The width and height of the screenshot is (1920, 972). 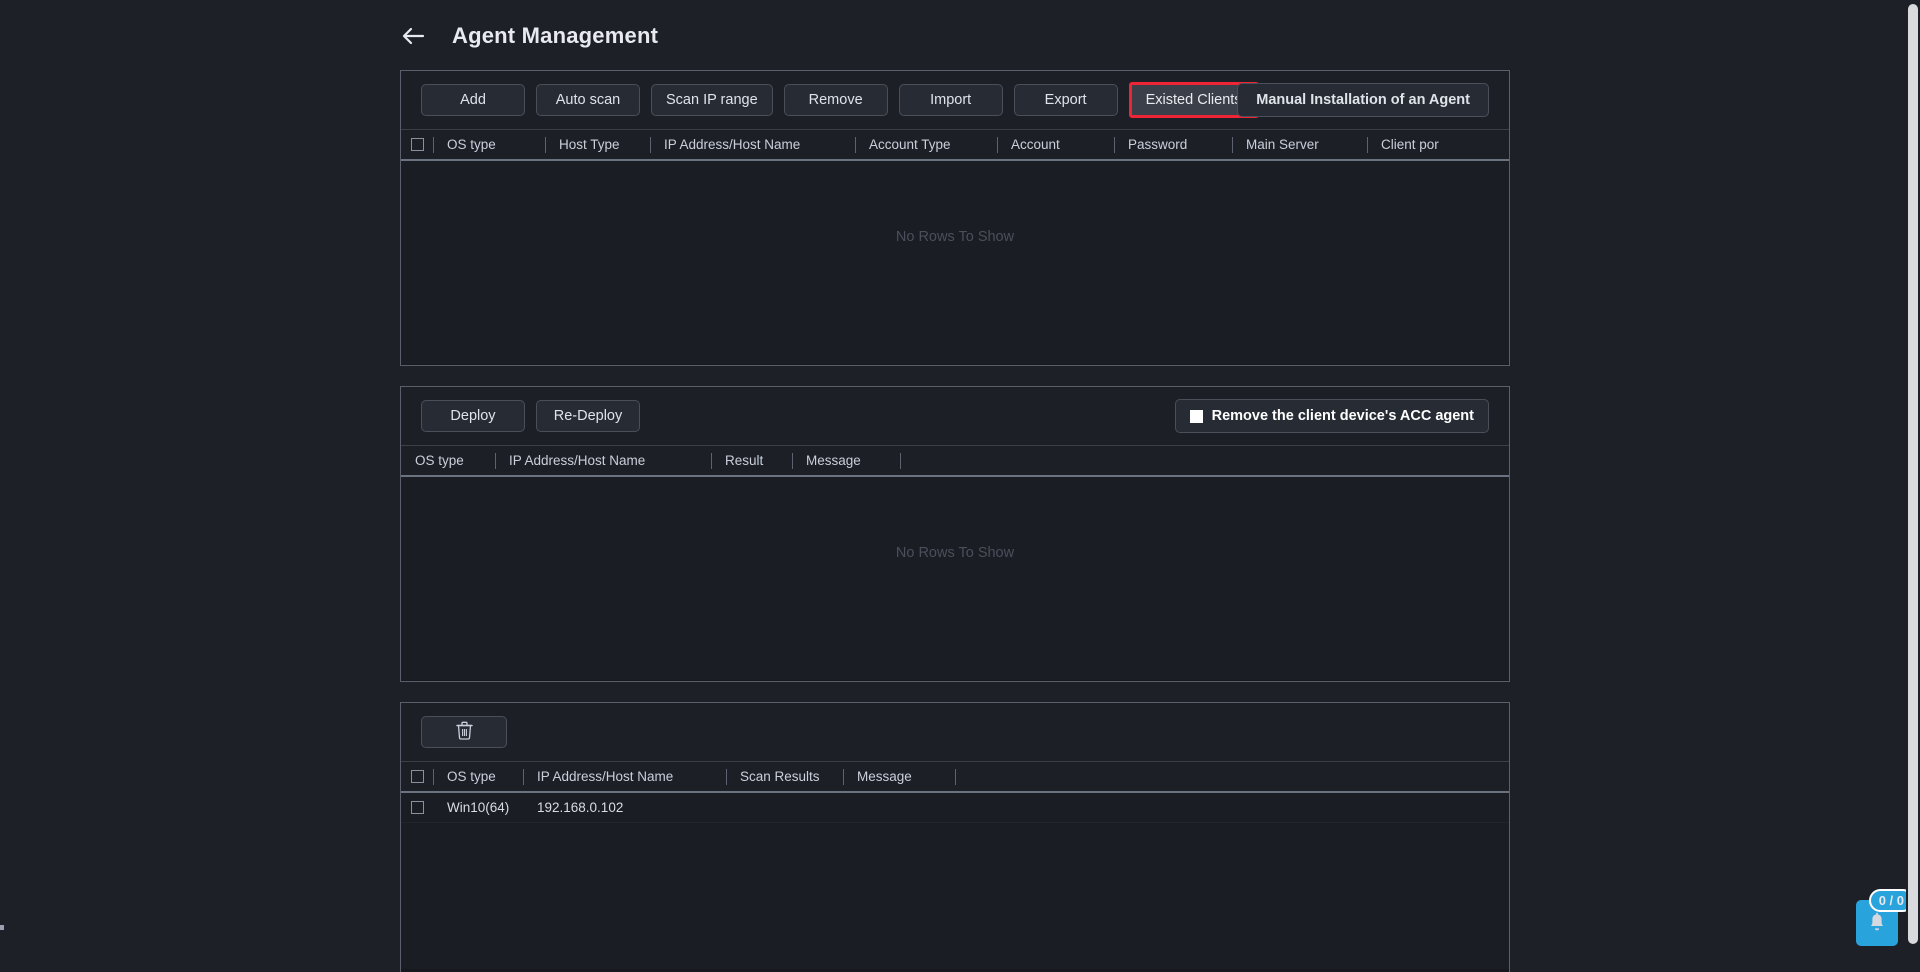 I want to click on deploy-button: Deploy, so click(x=473, y=416).